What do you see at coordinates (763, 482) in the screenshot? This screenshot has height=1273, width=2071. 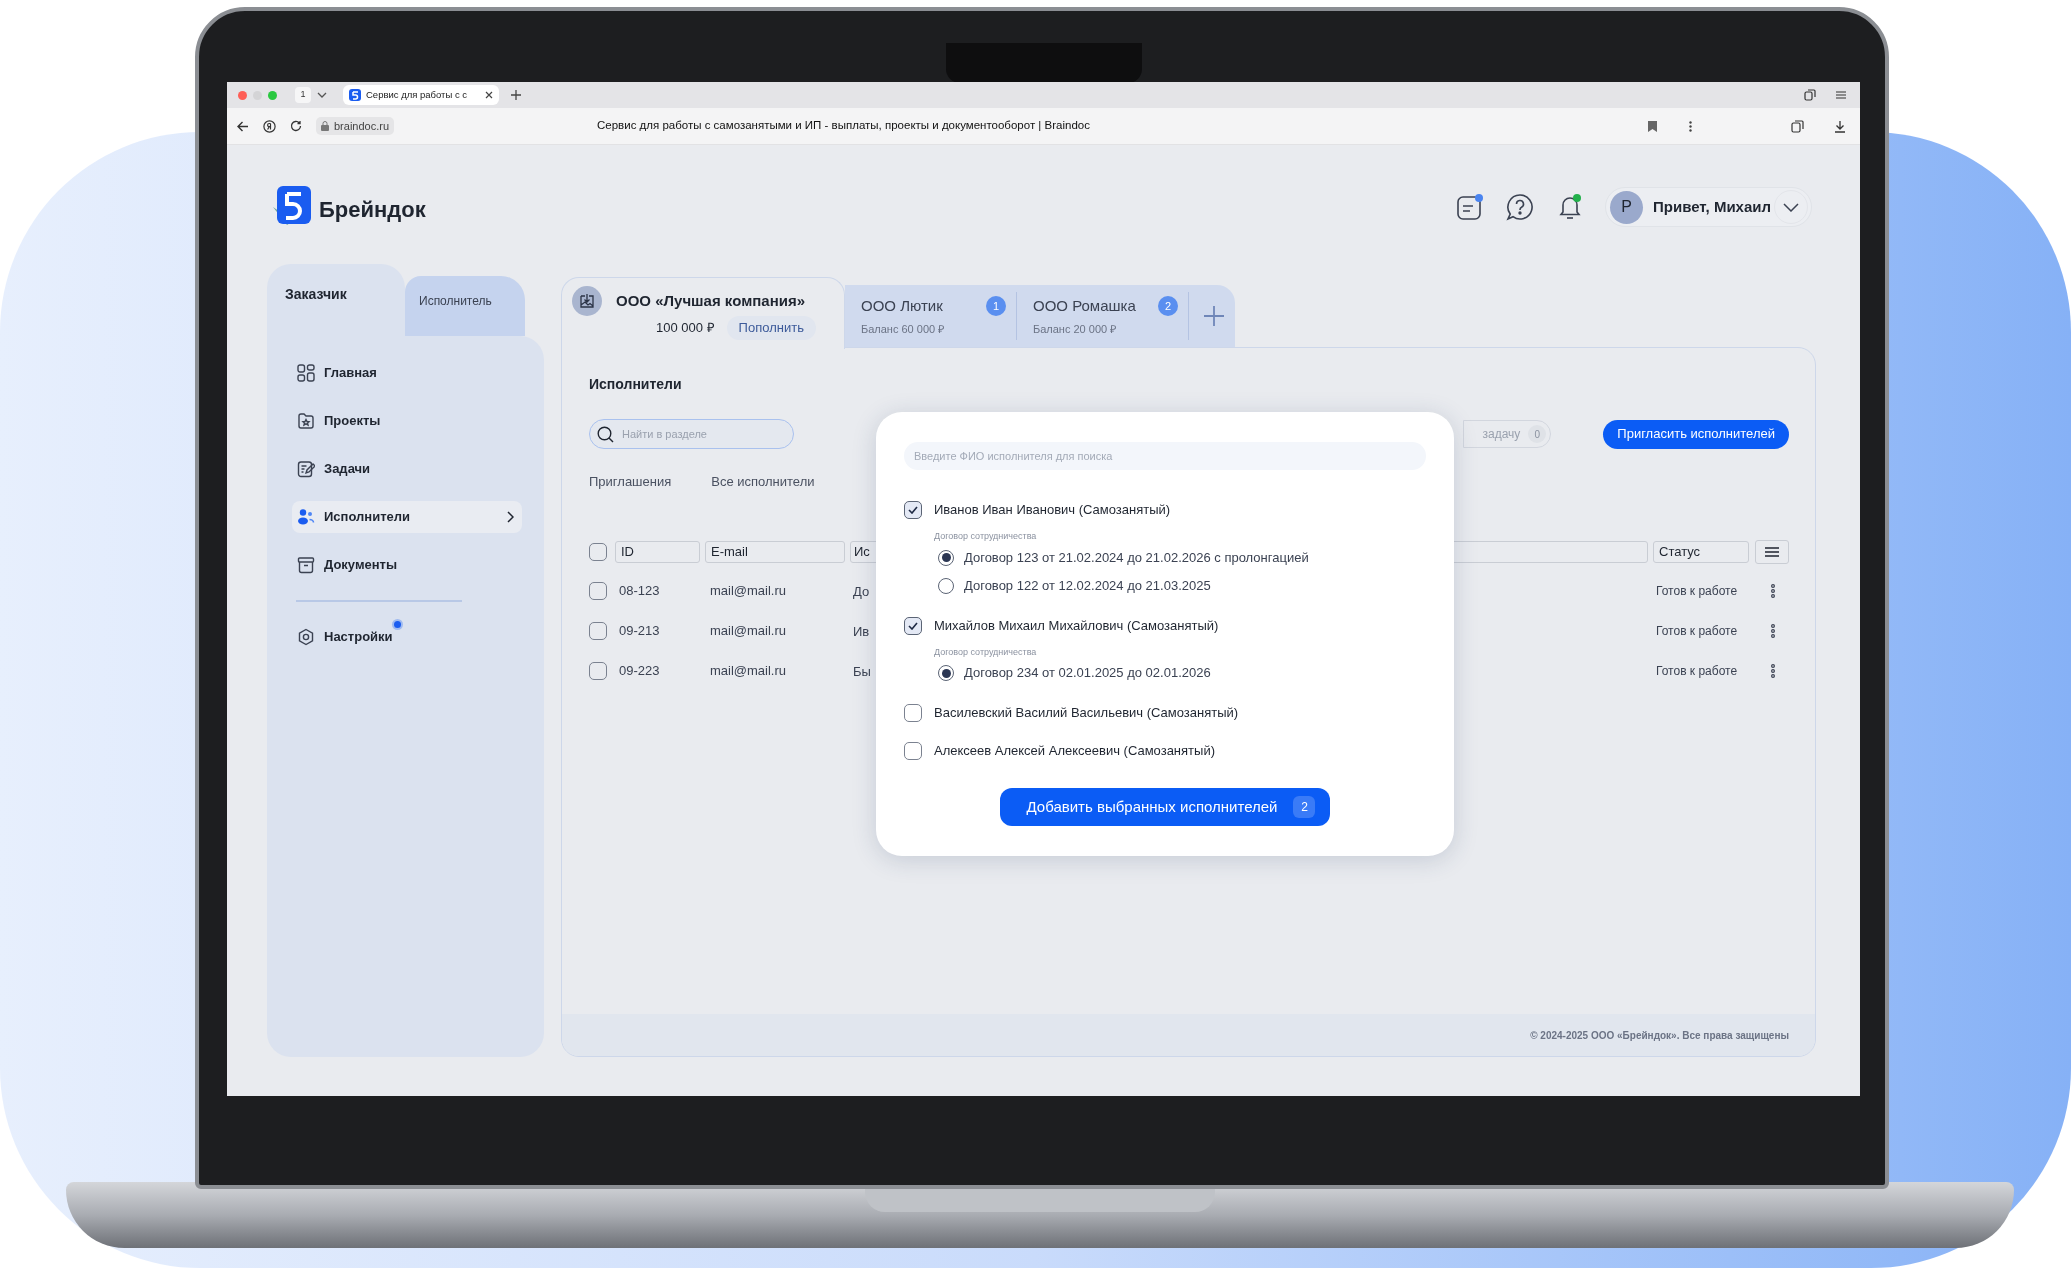 I see `filter-tab: Все исполнители` at bounding box center [763, 482].